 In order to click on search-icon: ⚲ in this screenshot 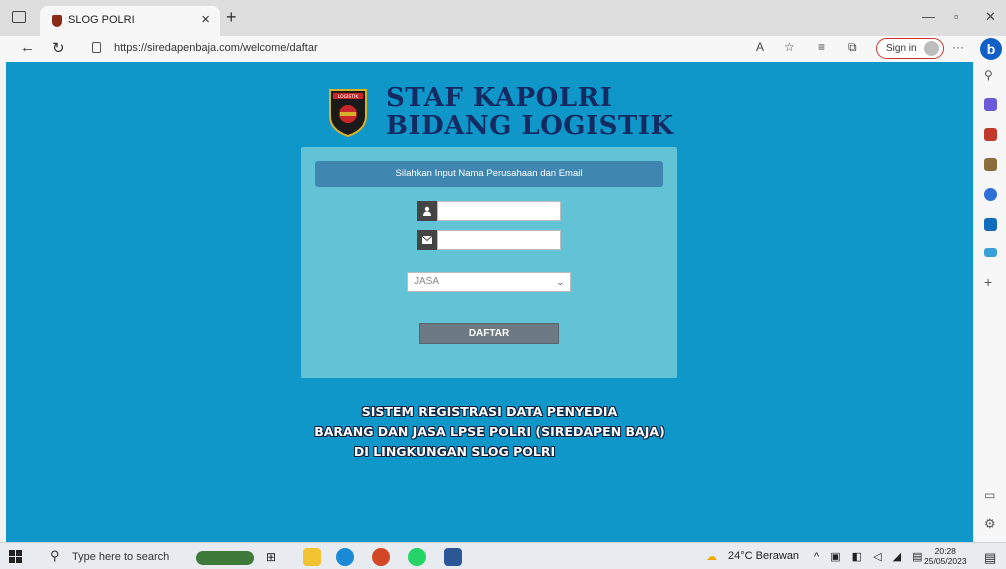, I will do `click(55, 555)`.